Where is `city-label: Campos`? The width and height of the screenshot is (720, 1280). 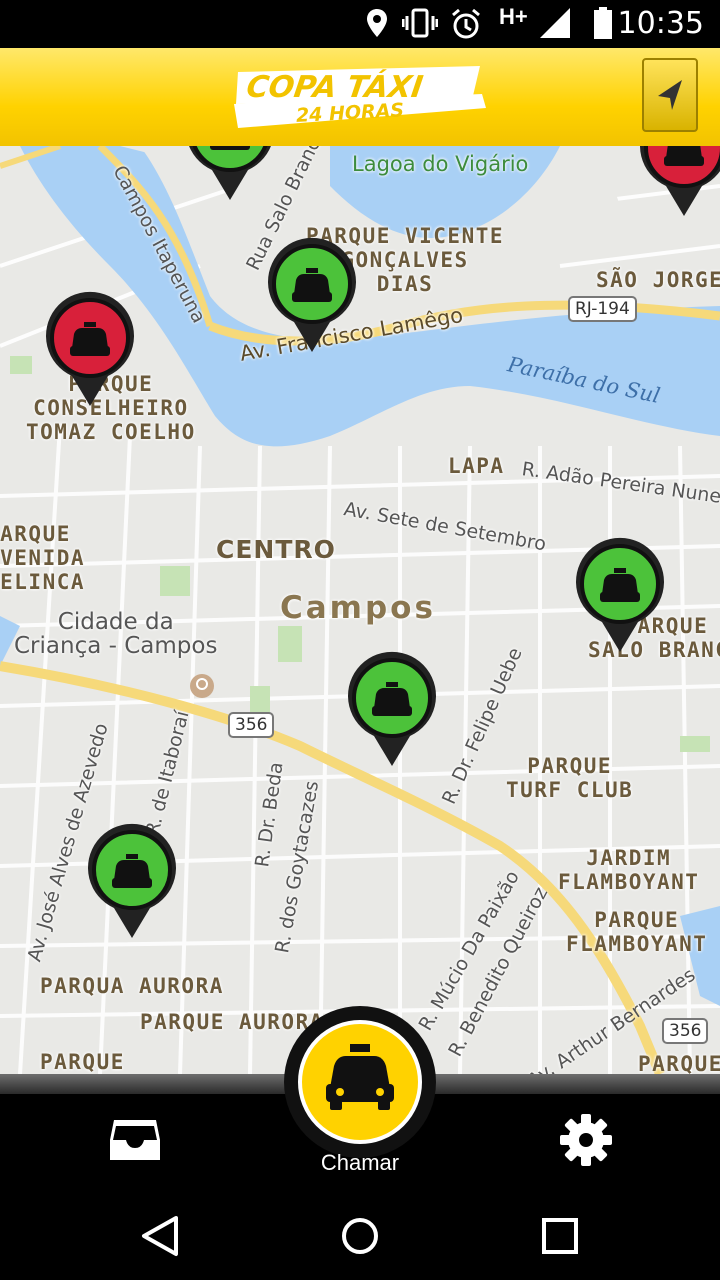
city-label: Campos is located at coordinates (358, 608).